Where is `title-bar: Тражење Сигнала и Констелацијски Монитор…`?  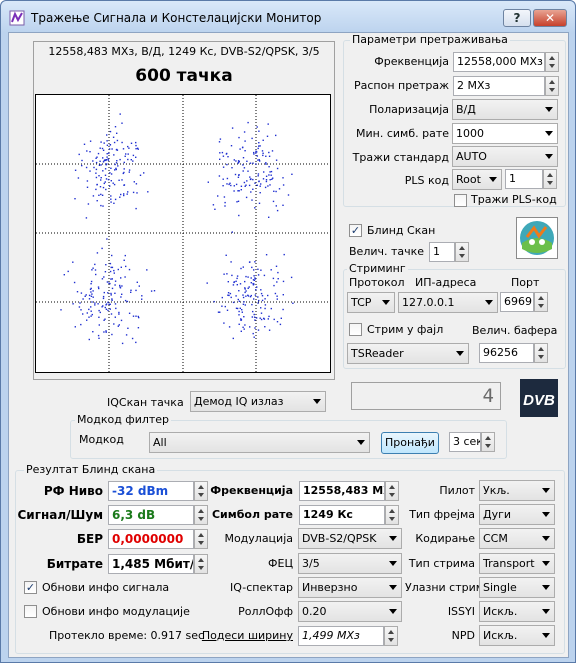
title-bar: Тражење Сигнала и Констелацијски Монитор… is located at coordinates (288, 17).